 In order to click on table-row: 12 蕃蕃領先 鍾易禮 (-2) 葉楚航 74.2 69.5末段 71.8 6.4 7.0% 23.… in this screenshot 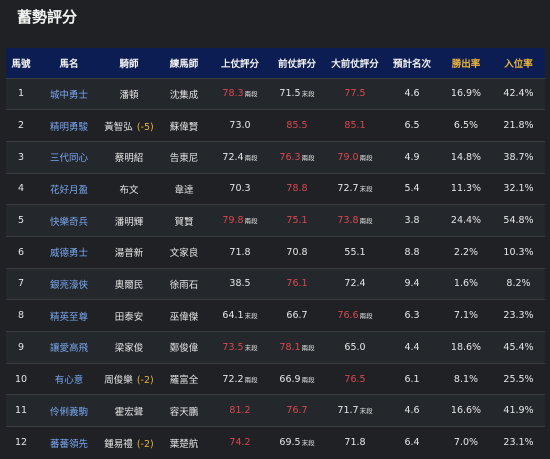, I will do `click(275, 442)`.